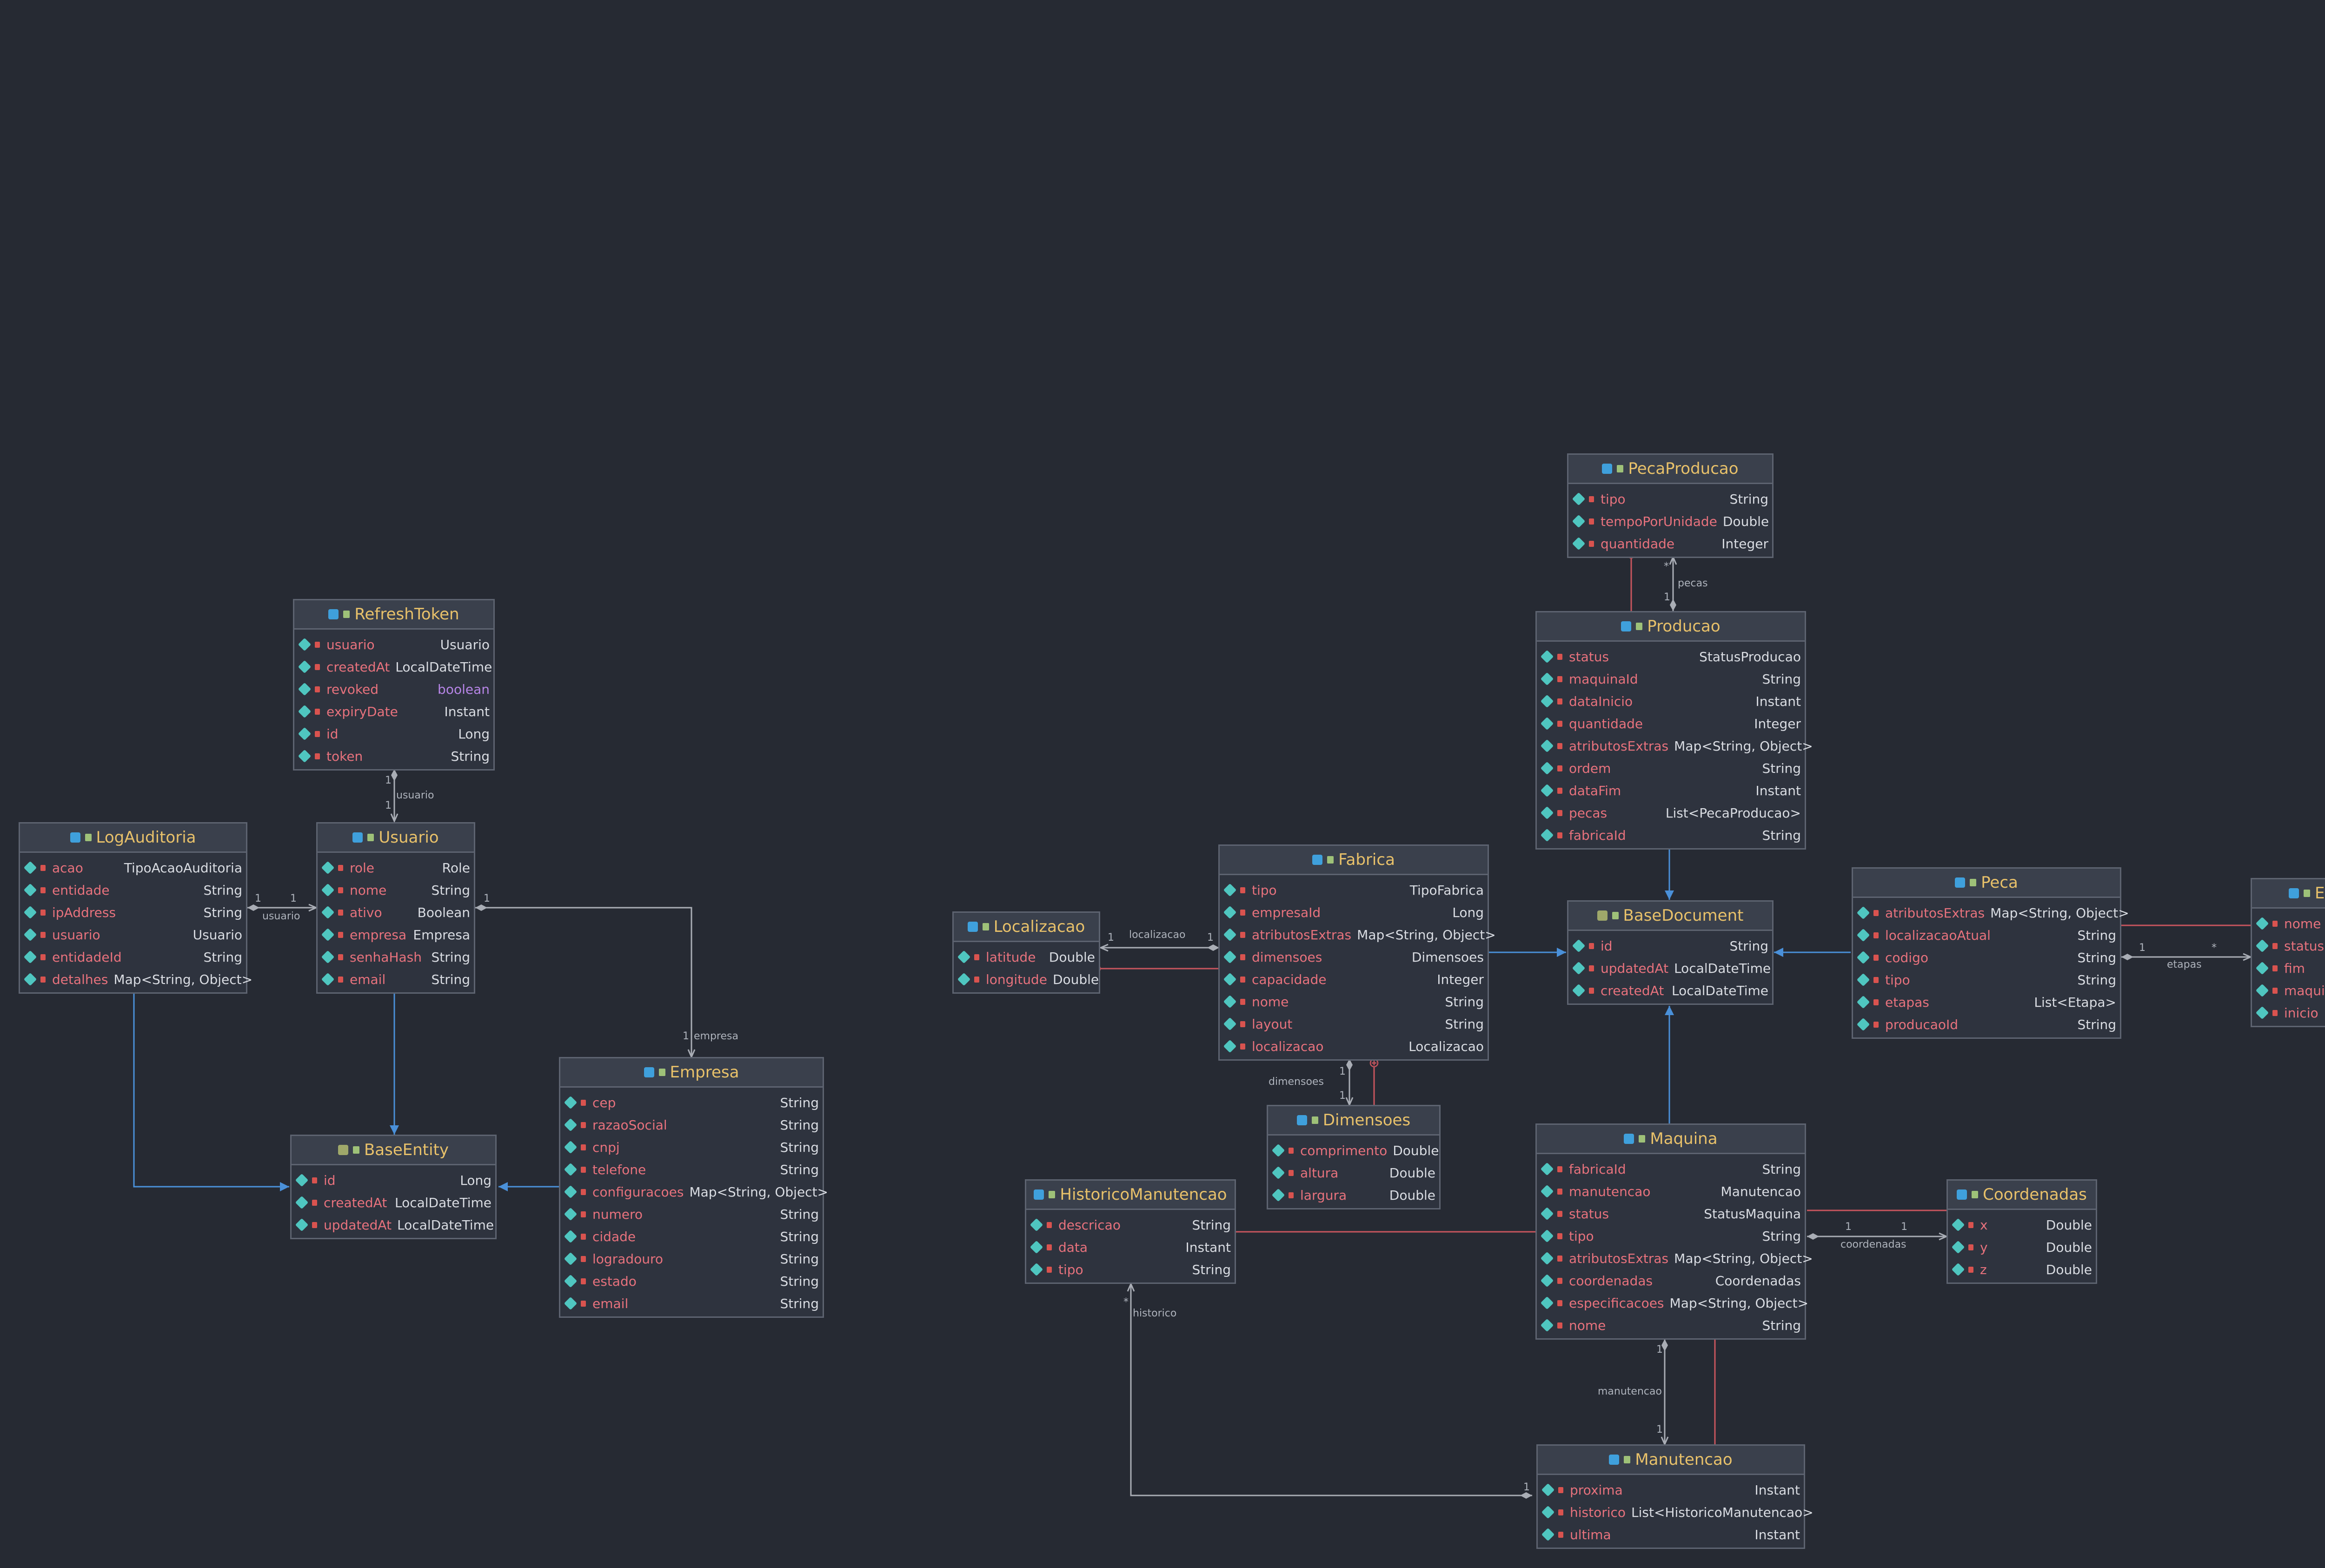 The height and width of the screenshot is (1568, 2325). Describe the element at coordinates (133, 957) in the screenshot. I see `field-row: entidadeId String` at that location.